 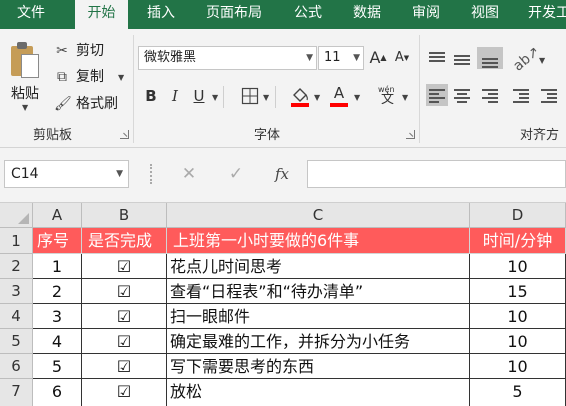 What do you see at coordinates (16, 215) in the screenshot?
I see `select-all-button` at bounding box center [16, 215].